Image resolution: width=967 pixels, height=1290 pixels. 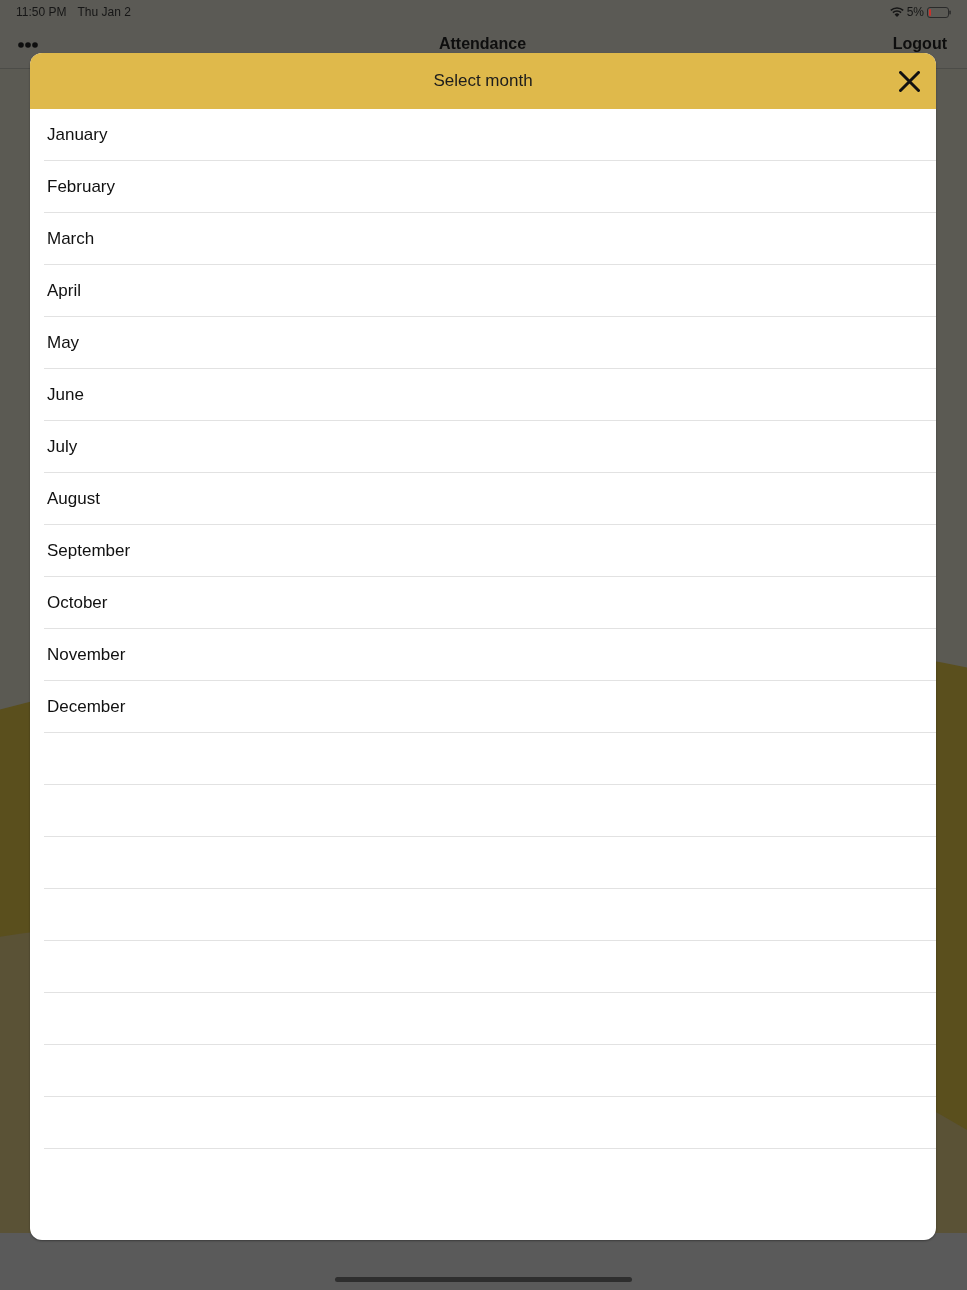 I want to click on month-item: November, so click(x=490, y=655).